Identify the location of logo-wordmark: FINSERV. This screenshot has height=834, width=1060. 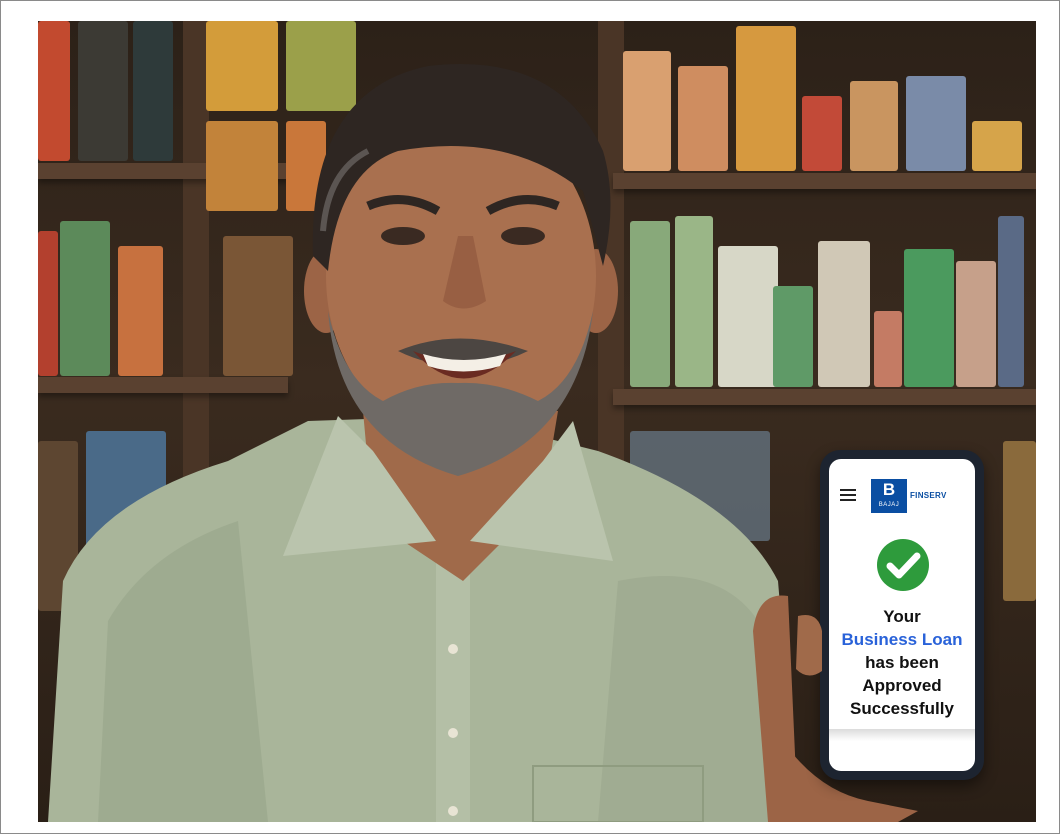
(928, 495).